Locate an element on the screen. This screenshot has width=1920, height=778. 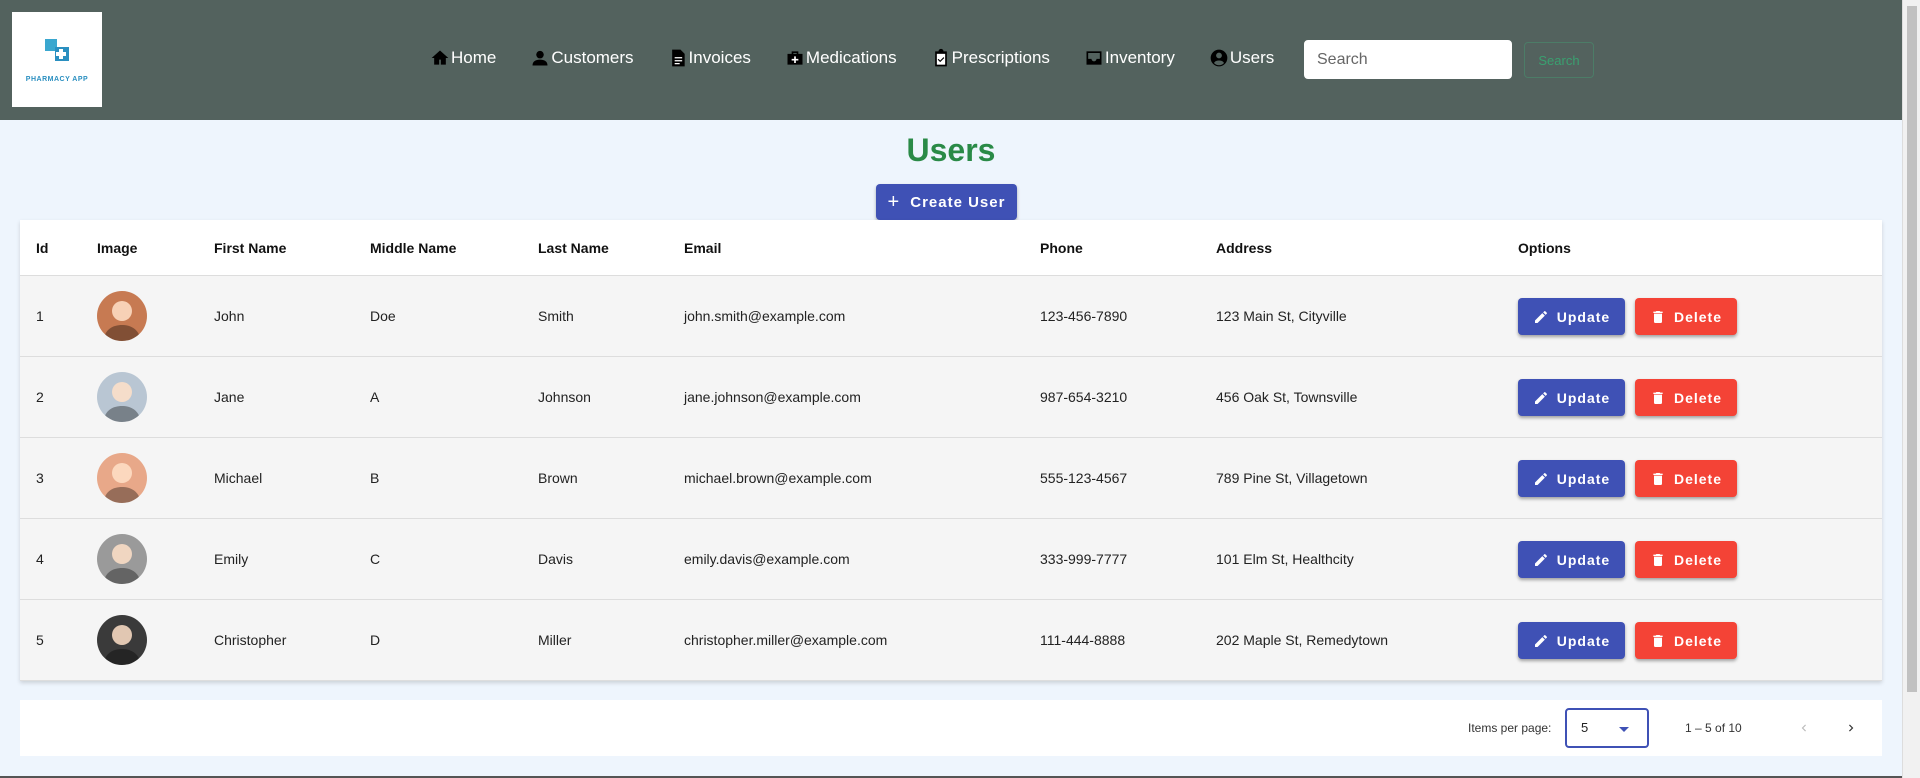
cell-phone: 555-123-4567 is located at coordinates (1084, 478).